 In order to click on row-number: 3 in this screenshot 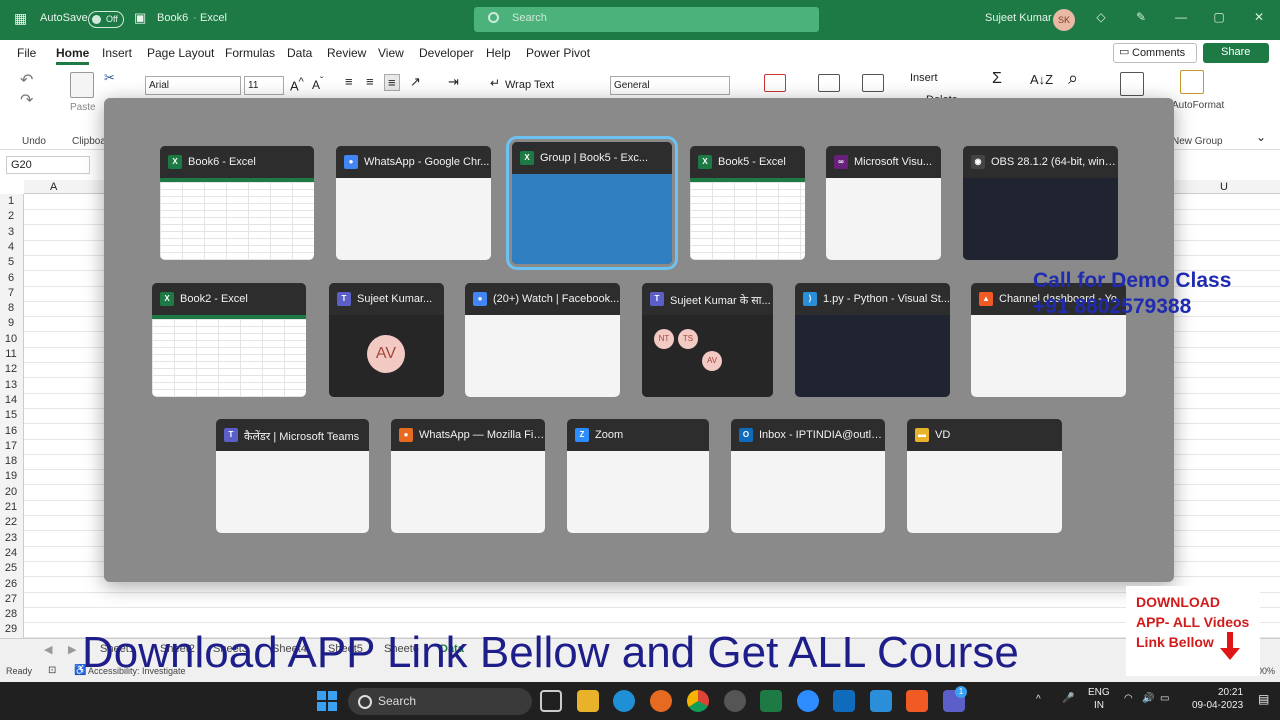, I will do `click(11, 232)`.